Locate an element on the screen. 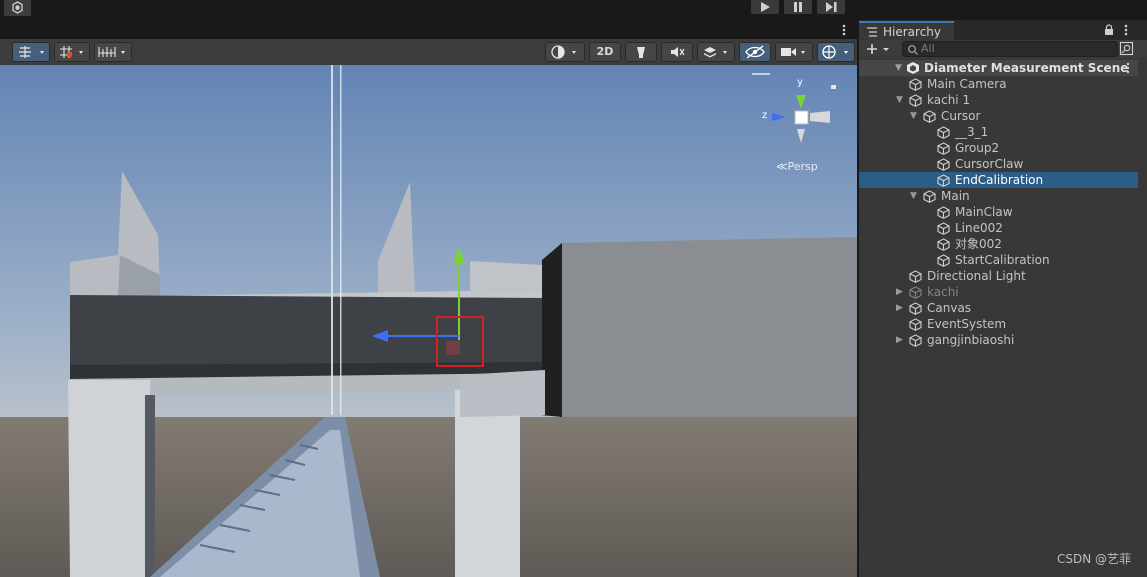 This screenshot has width=1147, height=577. play-icon is located at coordinates (765, 7).